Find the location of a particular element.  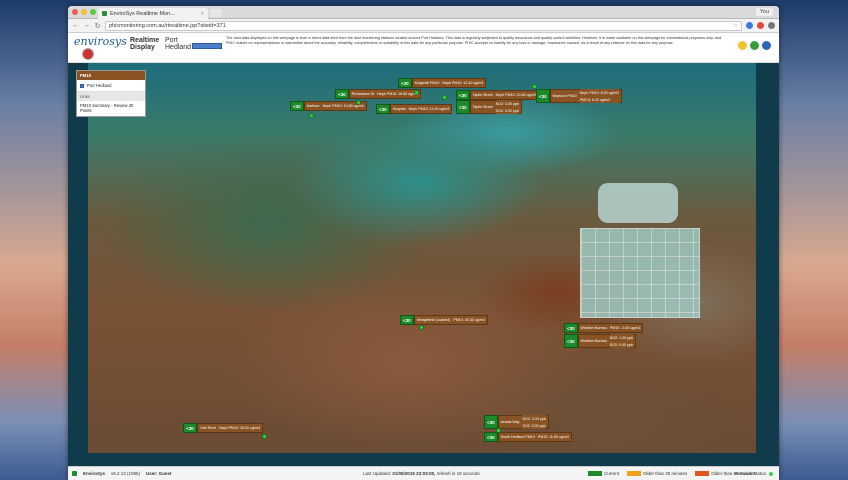

close-window-icon is located at coordinates (75, 12).